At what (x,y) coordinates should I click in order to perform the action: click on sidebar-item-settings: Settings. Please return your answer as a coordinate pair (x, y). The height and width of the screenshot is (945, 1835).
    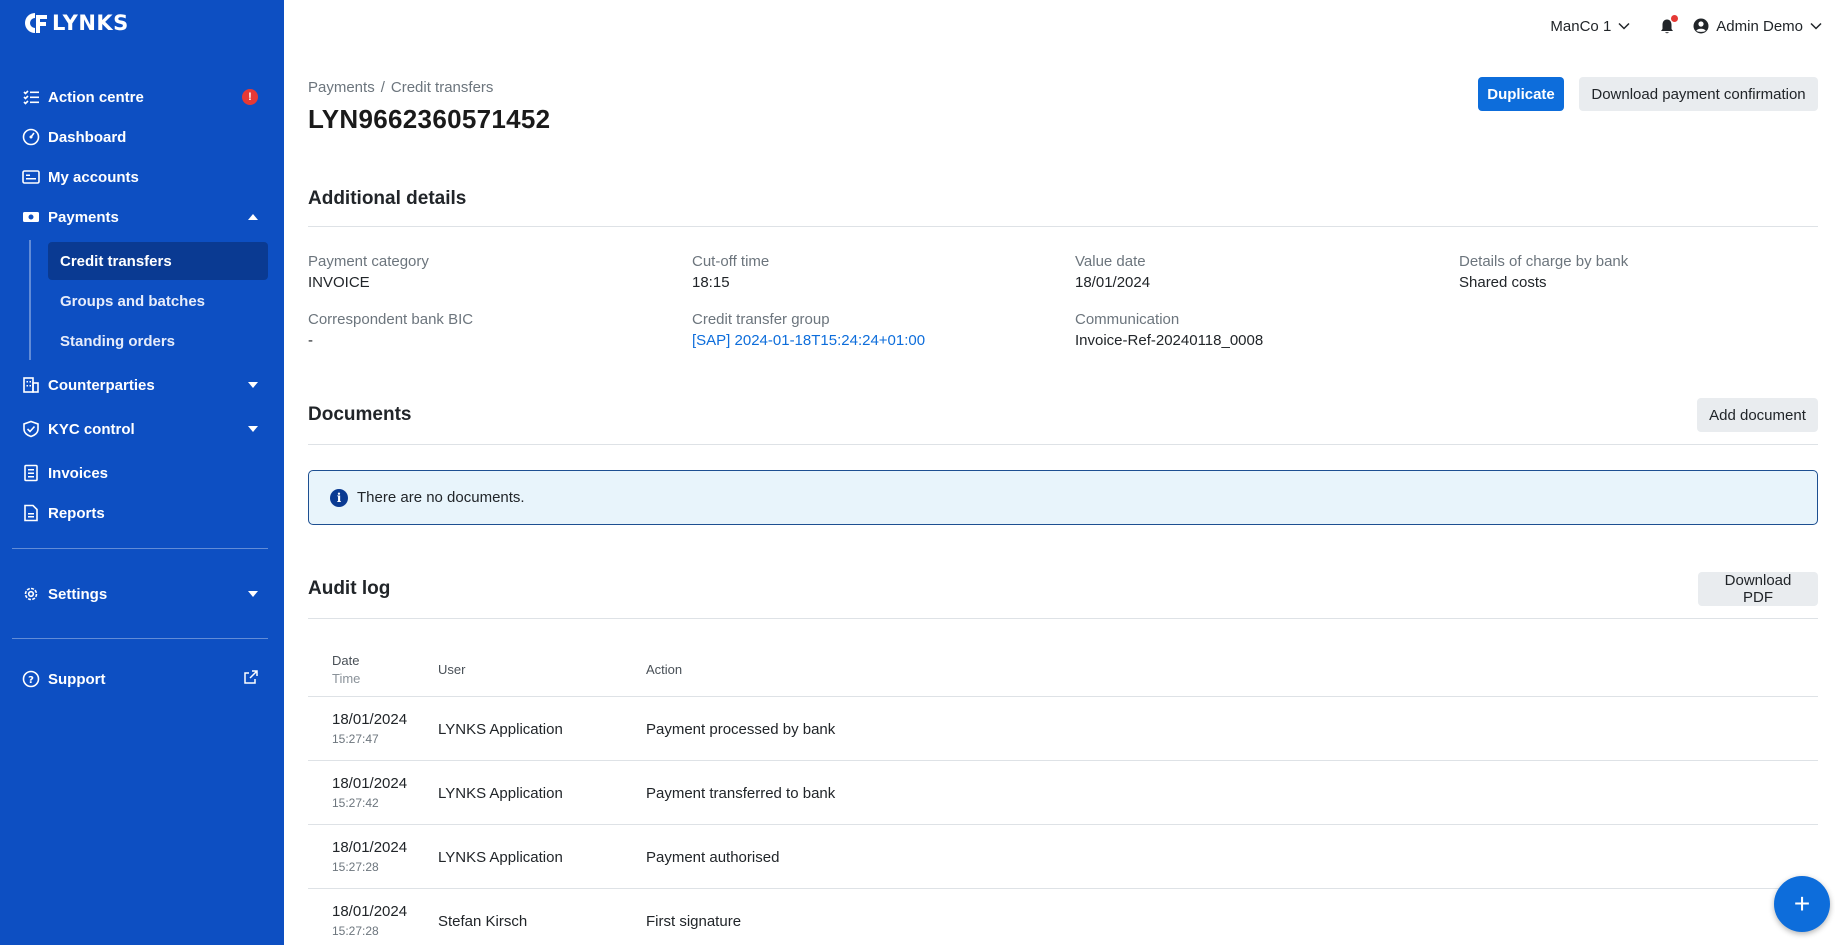
    Looking at the image, I should click on (140, 594).